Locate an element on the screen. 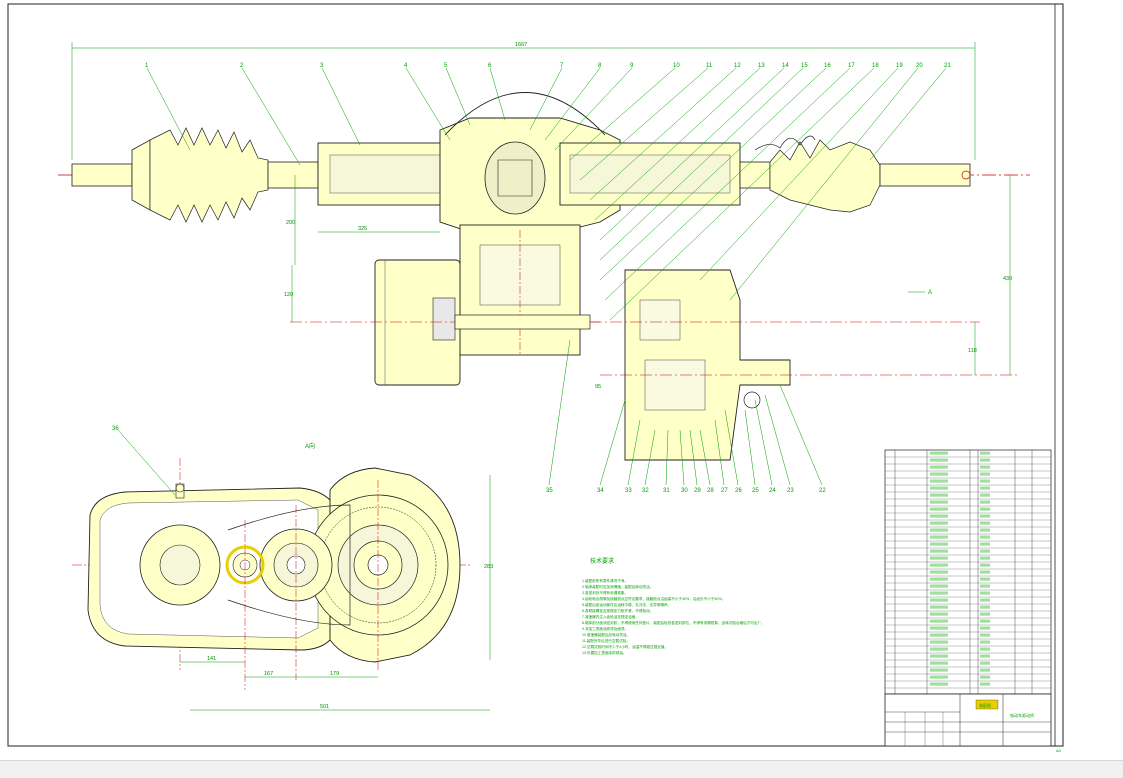 The image size is (1123, 778). top-callout-11: 11 is located at coordinates (709, 66).